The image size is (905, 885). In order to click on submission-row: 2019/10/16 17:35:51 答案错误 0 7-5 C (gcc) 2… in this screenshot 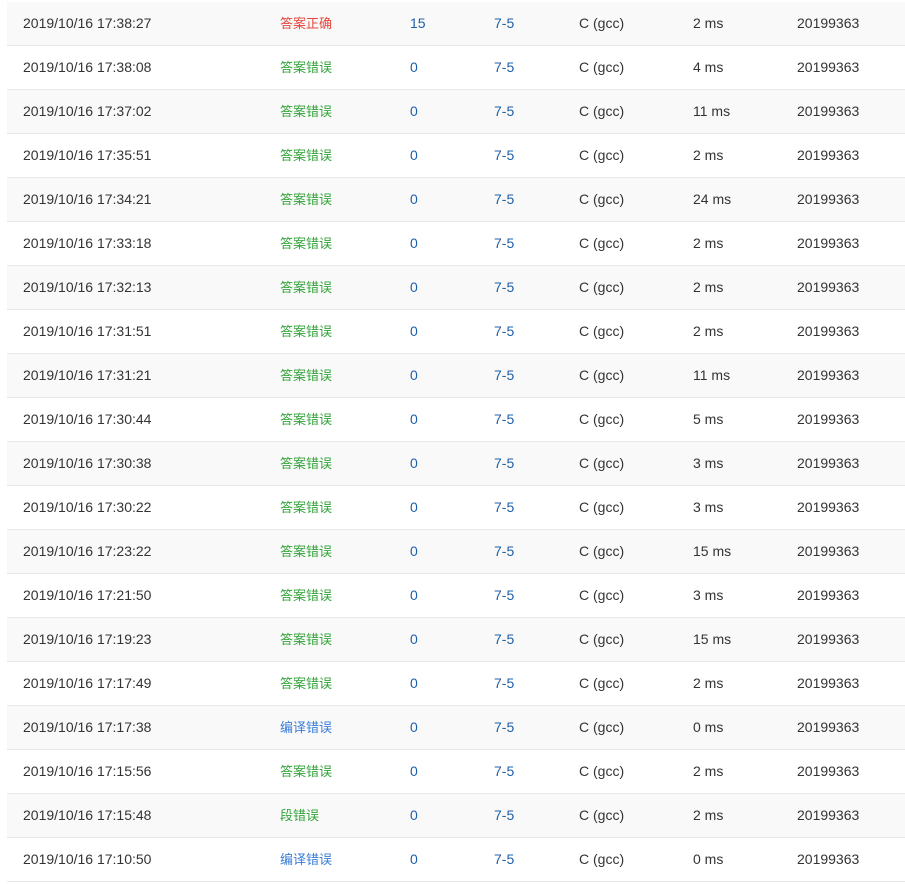, I will do `click(456, 156)`.